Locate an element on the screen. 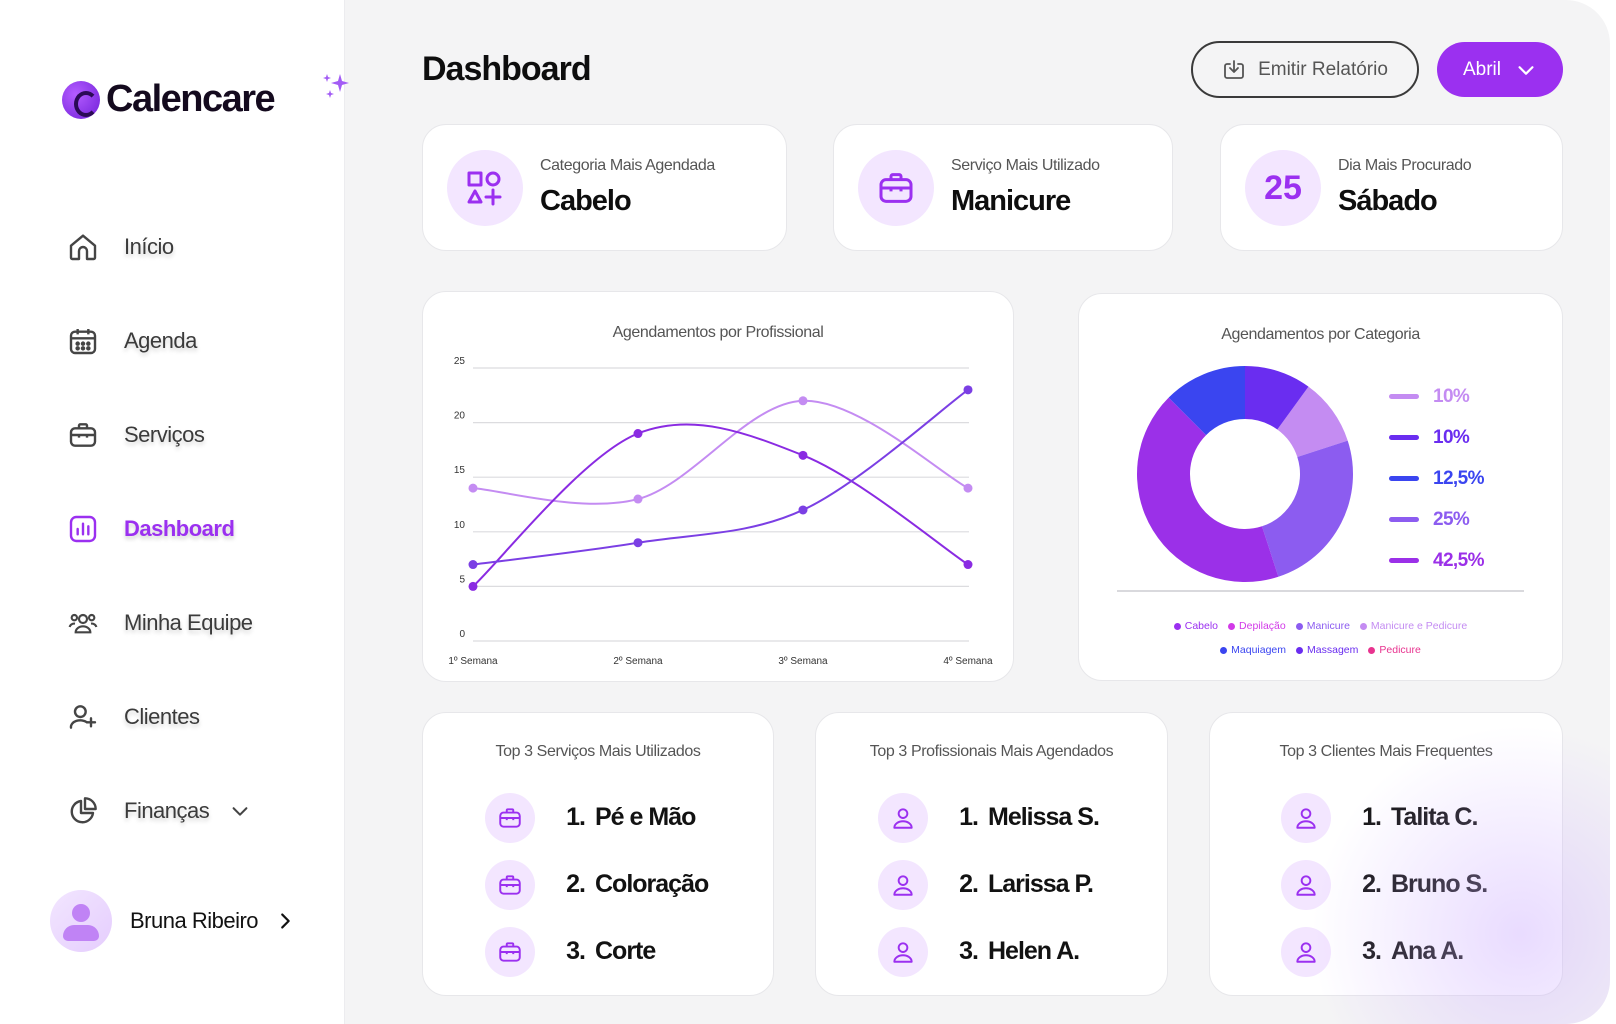 The height and width of the screenshot is (1024, 1616). page-title: Dashboard is located at coordinates (507, 69).